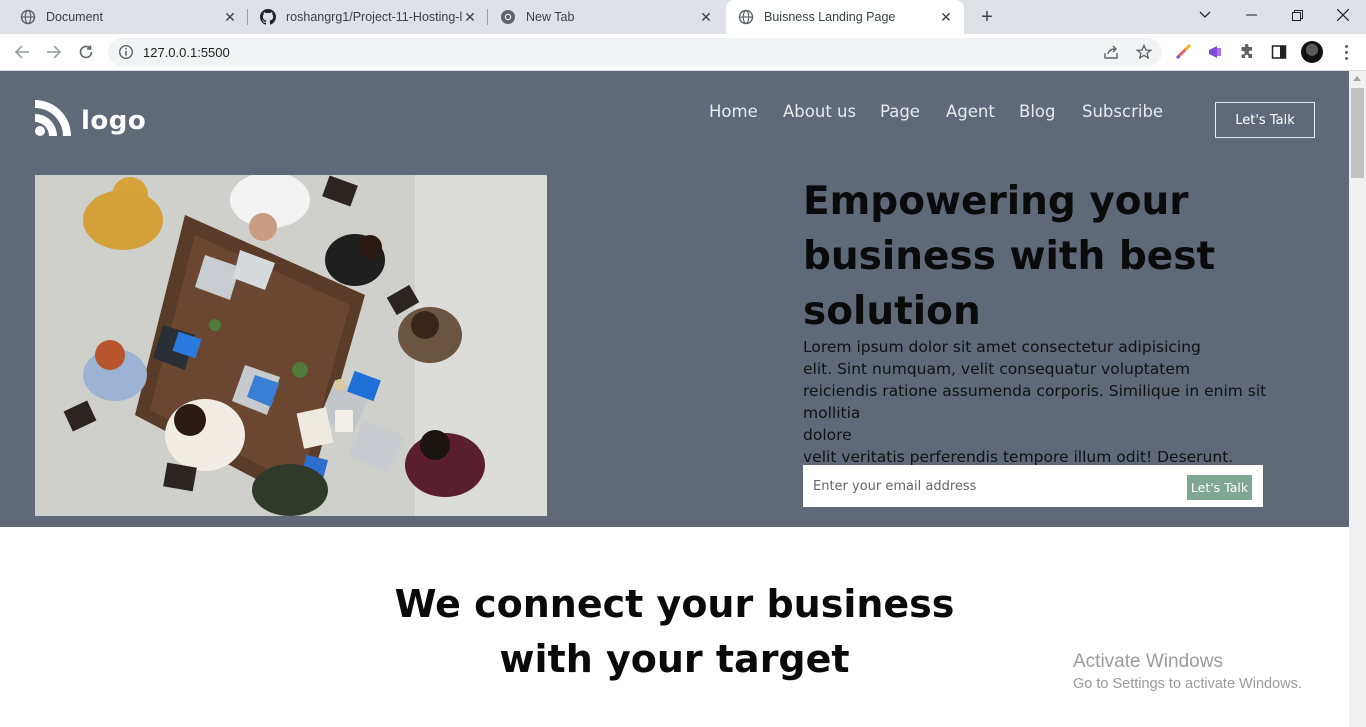  Describe the element at coordinates (1219, 487) in the screenshot. I see `email-submit-button: Let's Talk` at that location.